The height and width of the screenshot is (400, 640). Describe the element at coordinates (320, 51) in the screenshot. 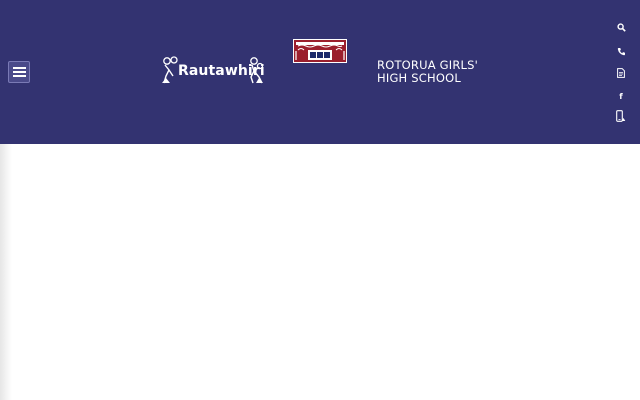

I see `school-crest-icon` at that location.